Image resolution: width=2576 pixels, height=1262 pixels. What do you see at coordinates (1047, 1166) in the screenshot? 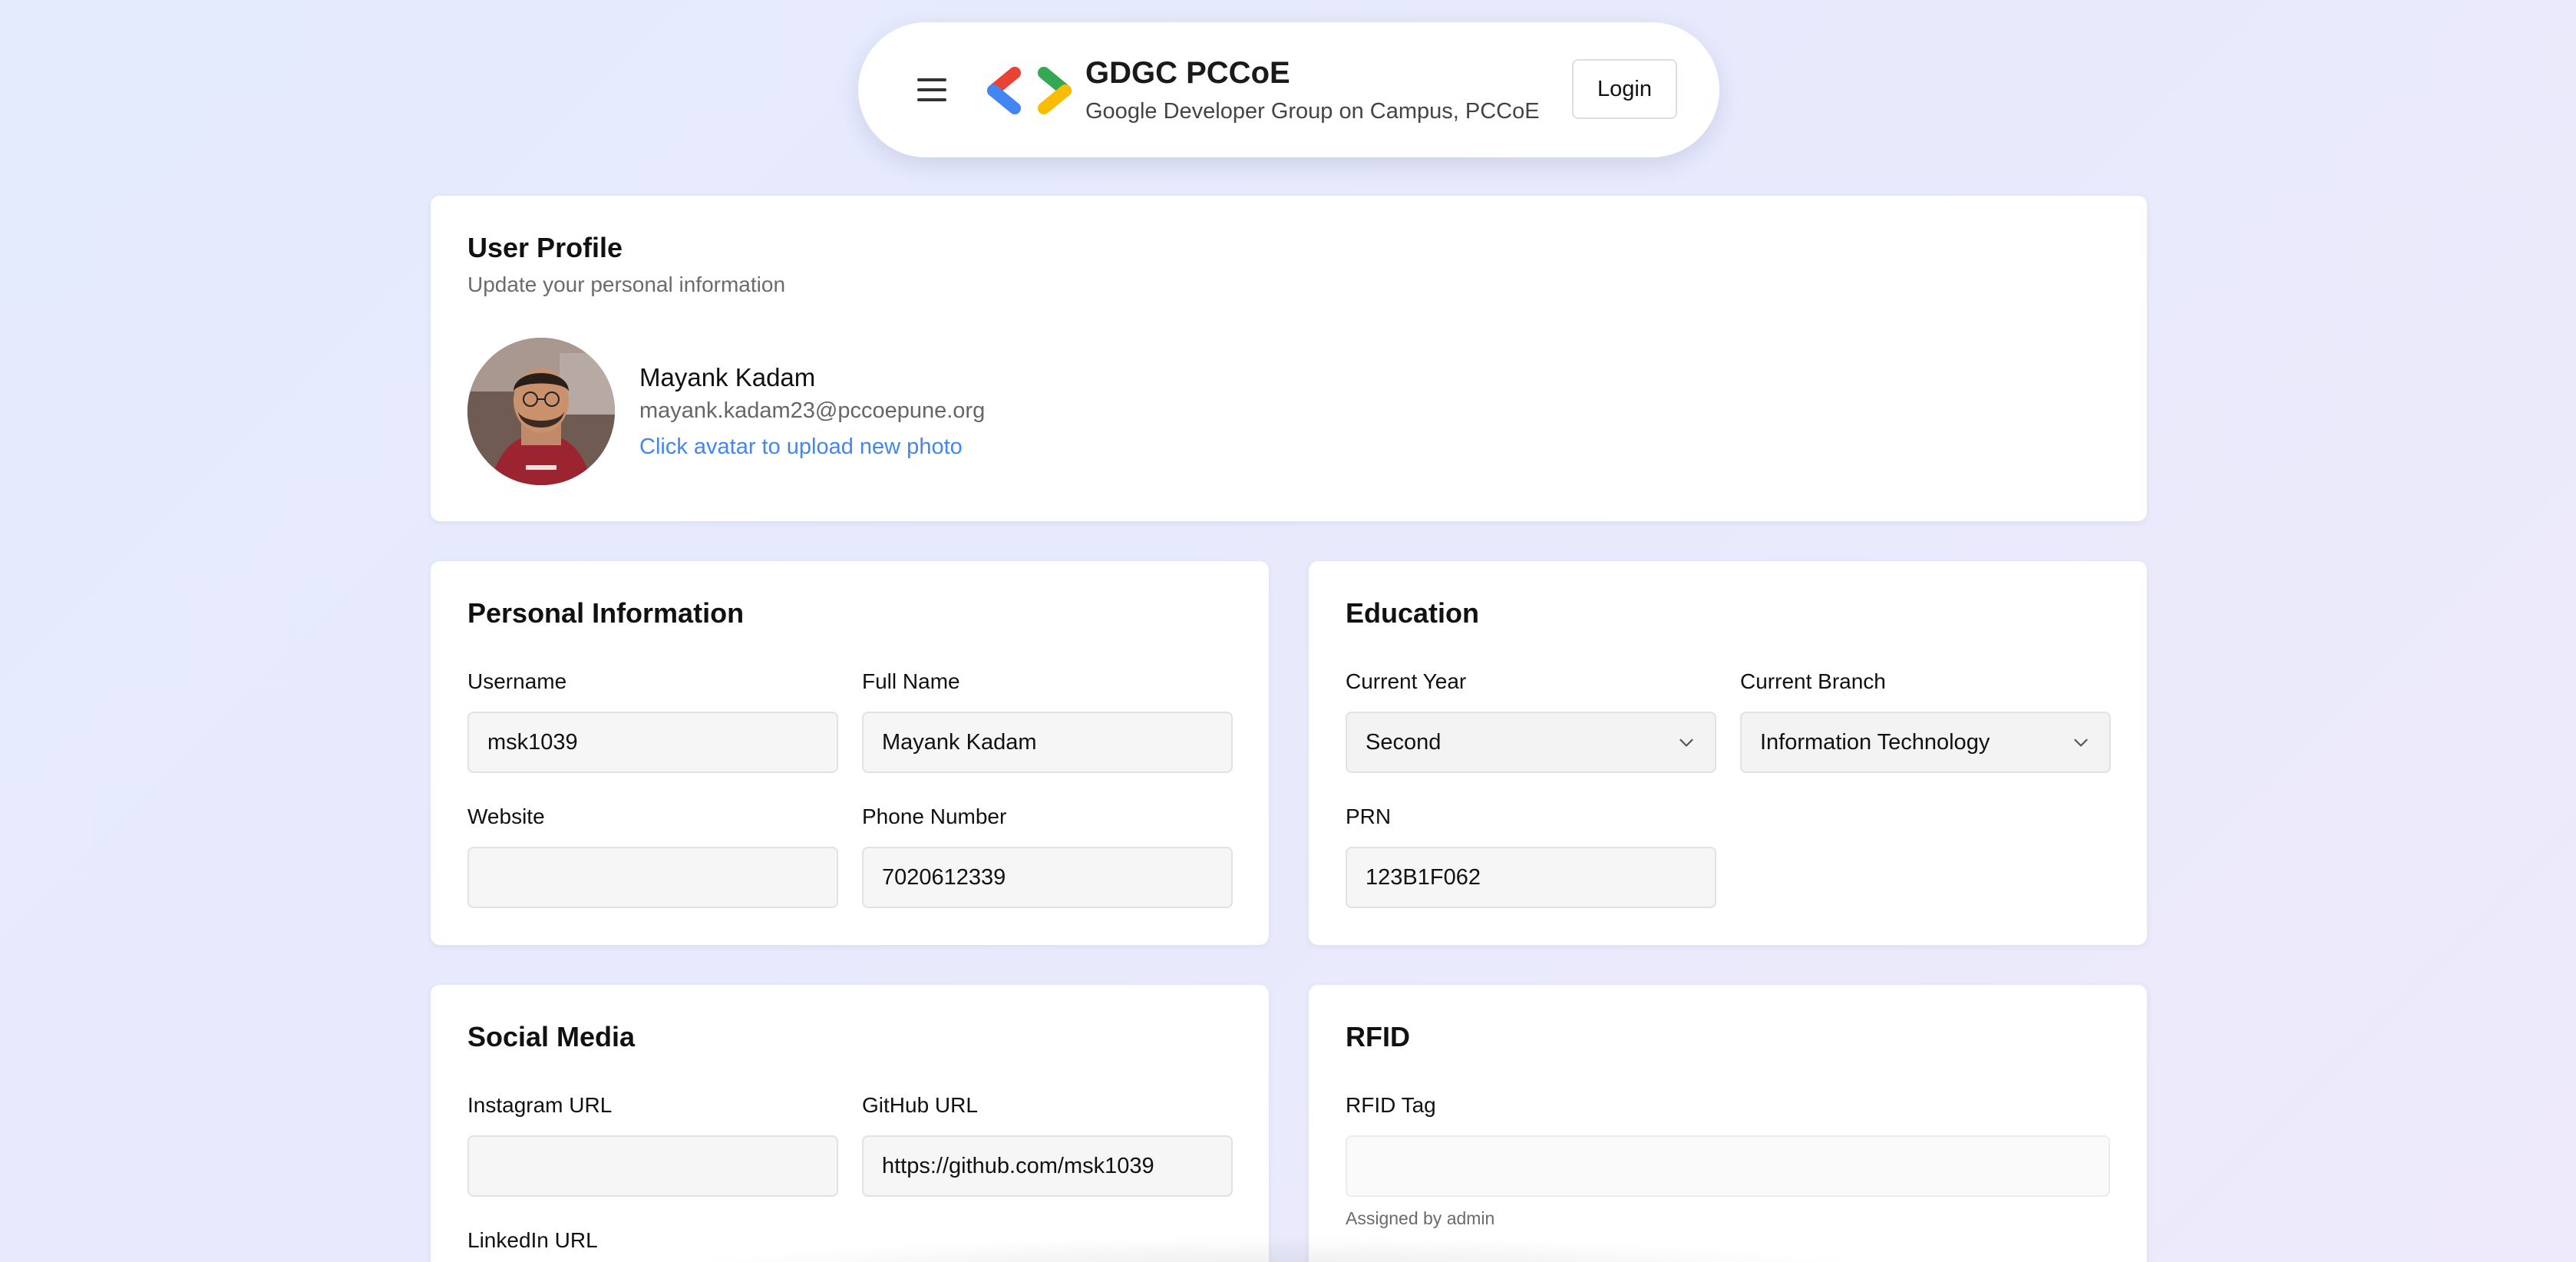
I see `github-url-input: https://github.com/msk1039` at bounding box center [1047, 1166].